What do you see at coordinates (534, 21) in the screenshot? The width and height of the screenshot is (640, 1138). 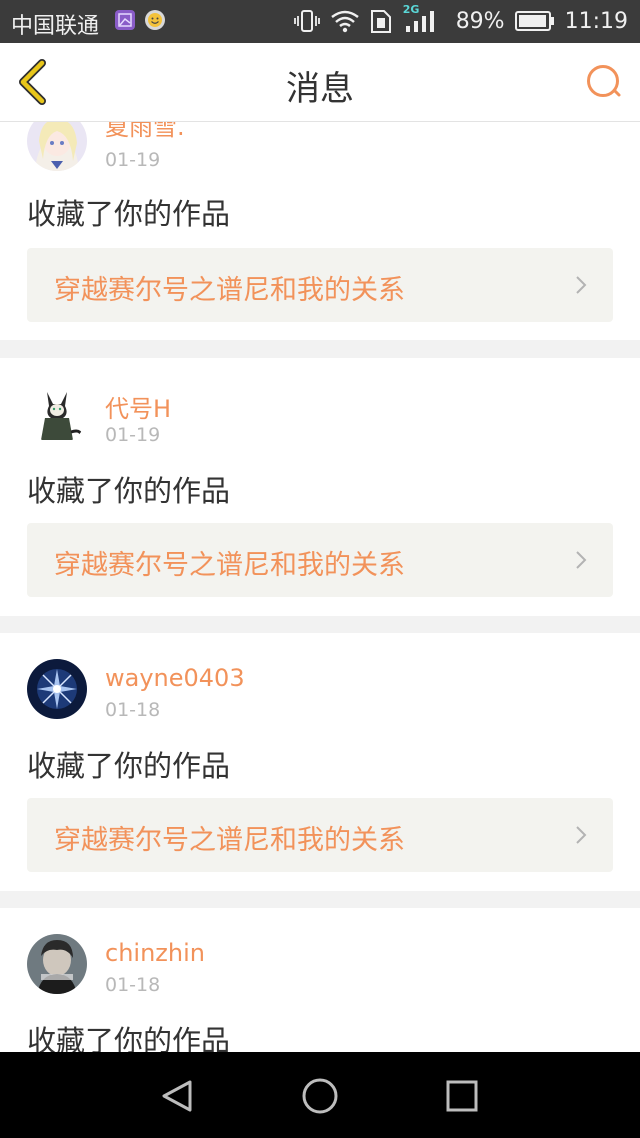 I see `battery-icon` at bounding box center [534, 21].